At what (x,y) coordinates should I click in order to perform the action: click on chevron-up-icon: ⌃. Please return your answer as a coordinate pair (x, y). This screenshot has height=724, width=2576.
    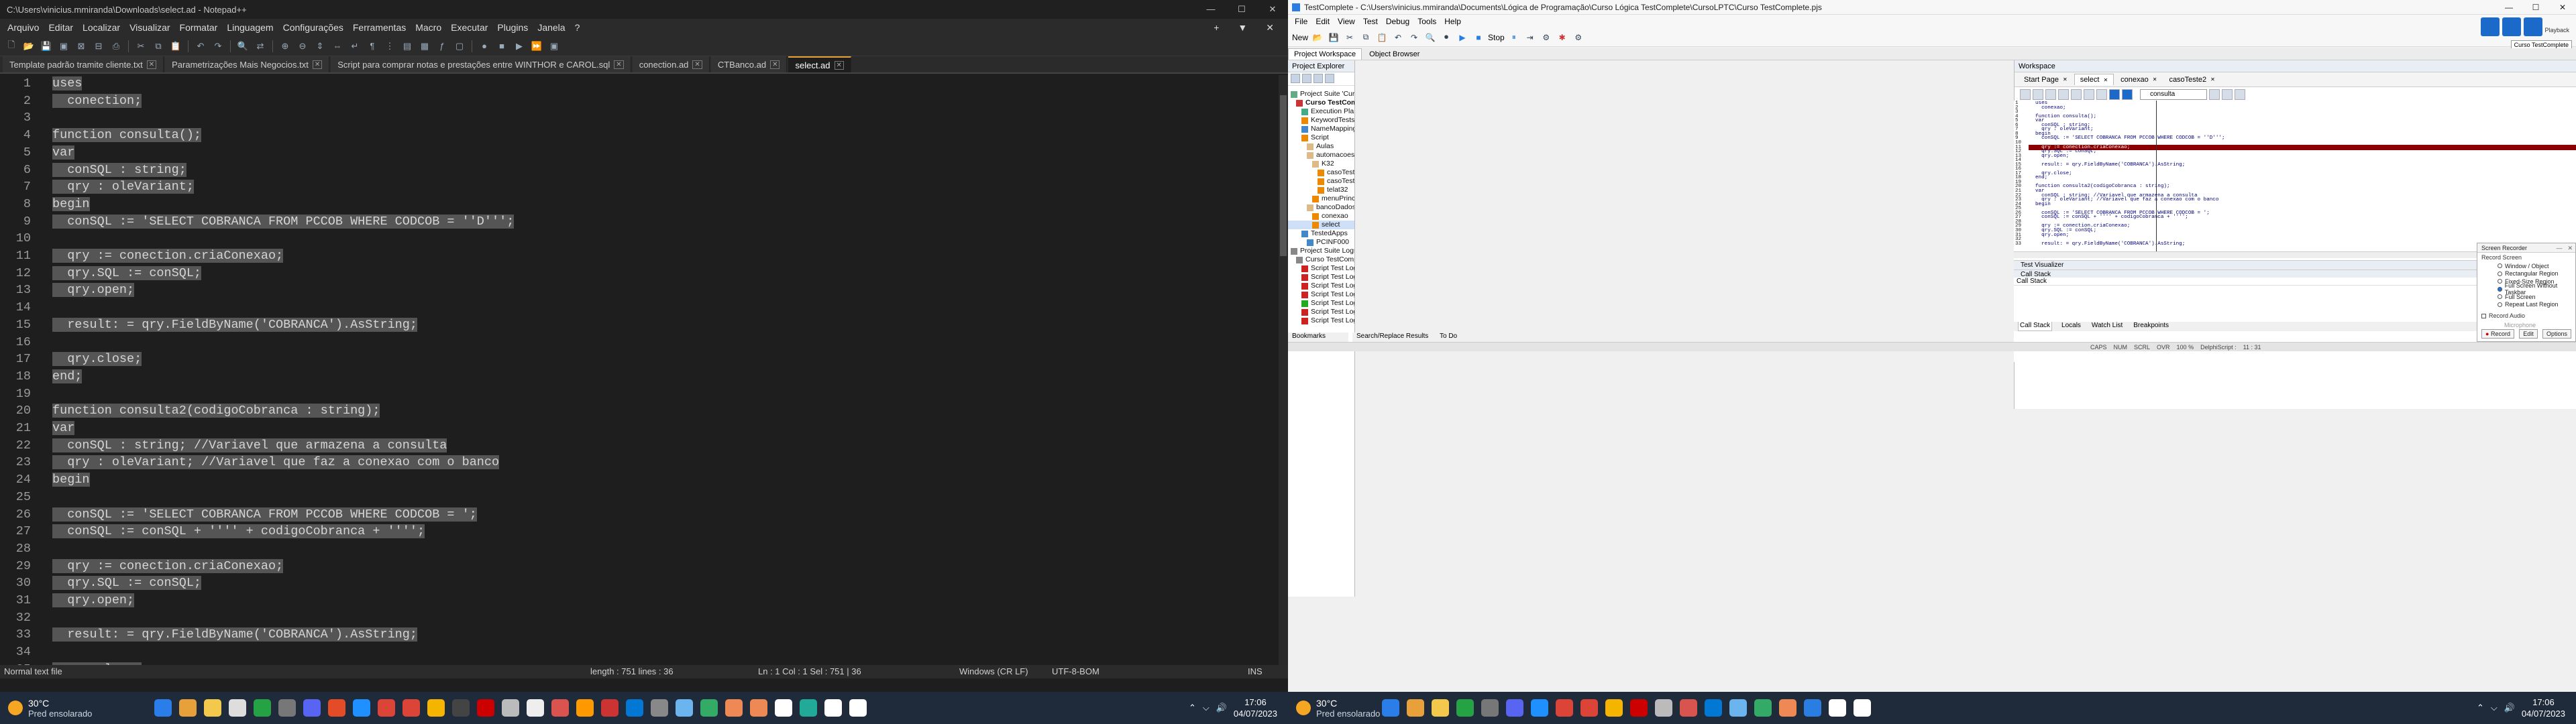
    Looking at the image, I should click on (2480, 708).